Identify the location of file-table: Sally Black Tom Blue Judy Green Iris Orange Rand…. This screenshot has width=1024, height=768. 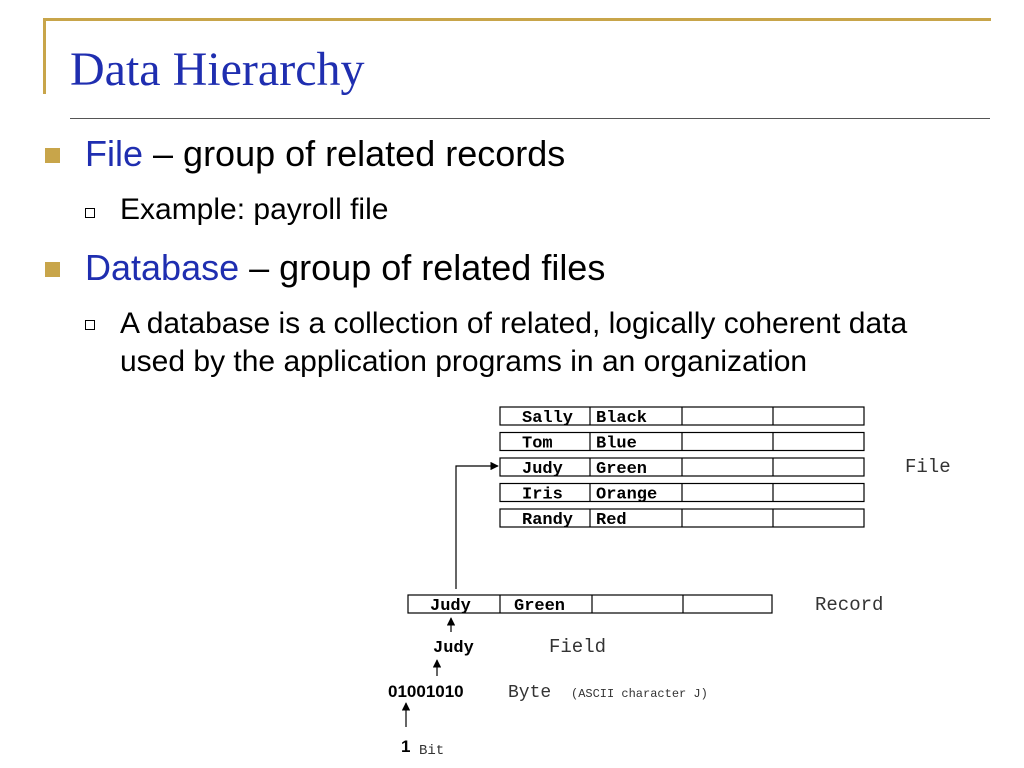
(682, 468).